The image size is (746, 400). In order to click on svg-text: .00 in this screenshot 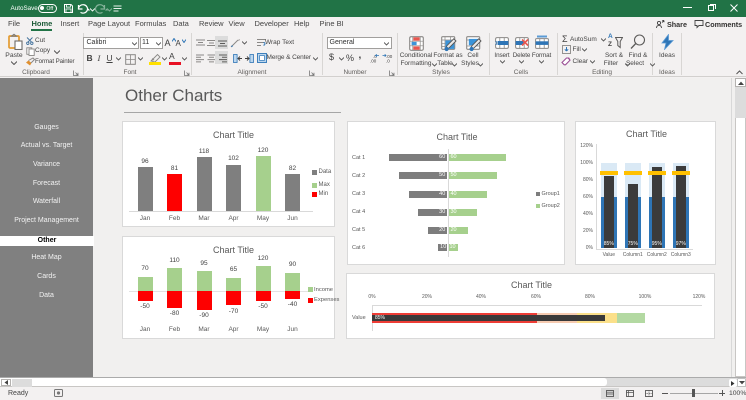, I will do `click(373, 60)`.